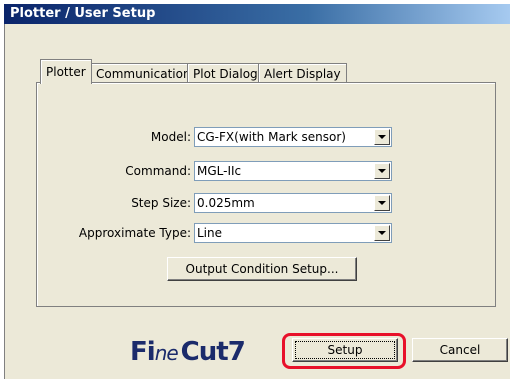 The height and width of the screenshot is (379, 510). What do you see at coordinates (166, 353) in the screenshot?
I see `logo-part-2: ne` at bounding box center [166, 353].